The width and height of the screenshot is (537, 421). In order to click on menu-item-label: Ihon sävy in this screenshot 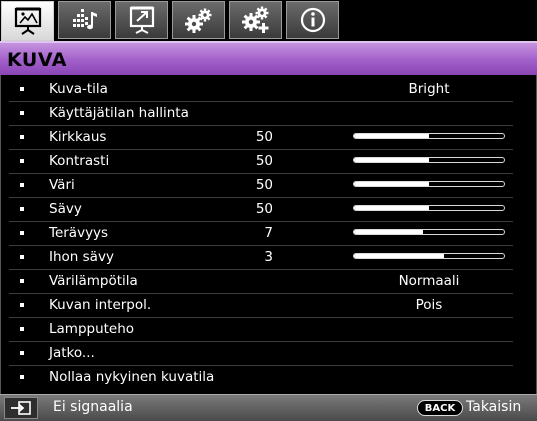, I will do `click(81, 257)`.